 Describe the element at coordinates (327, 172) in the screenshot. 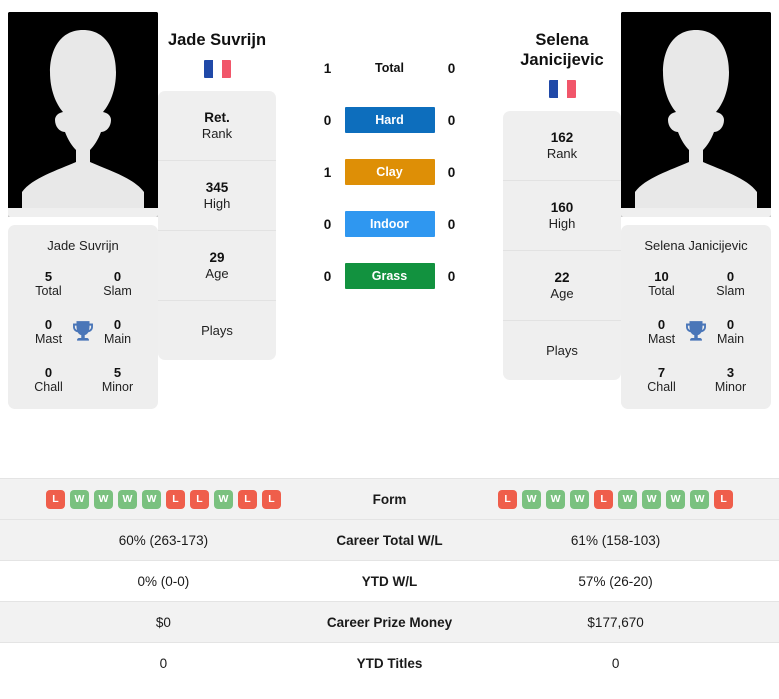

I see `h2h-left-score-clay: 1` at that location.